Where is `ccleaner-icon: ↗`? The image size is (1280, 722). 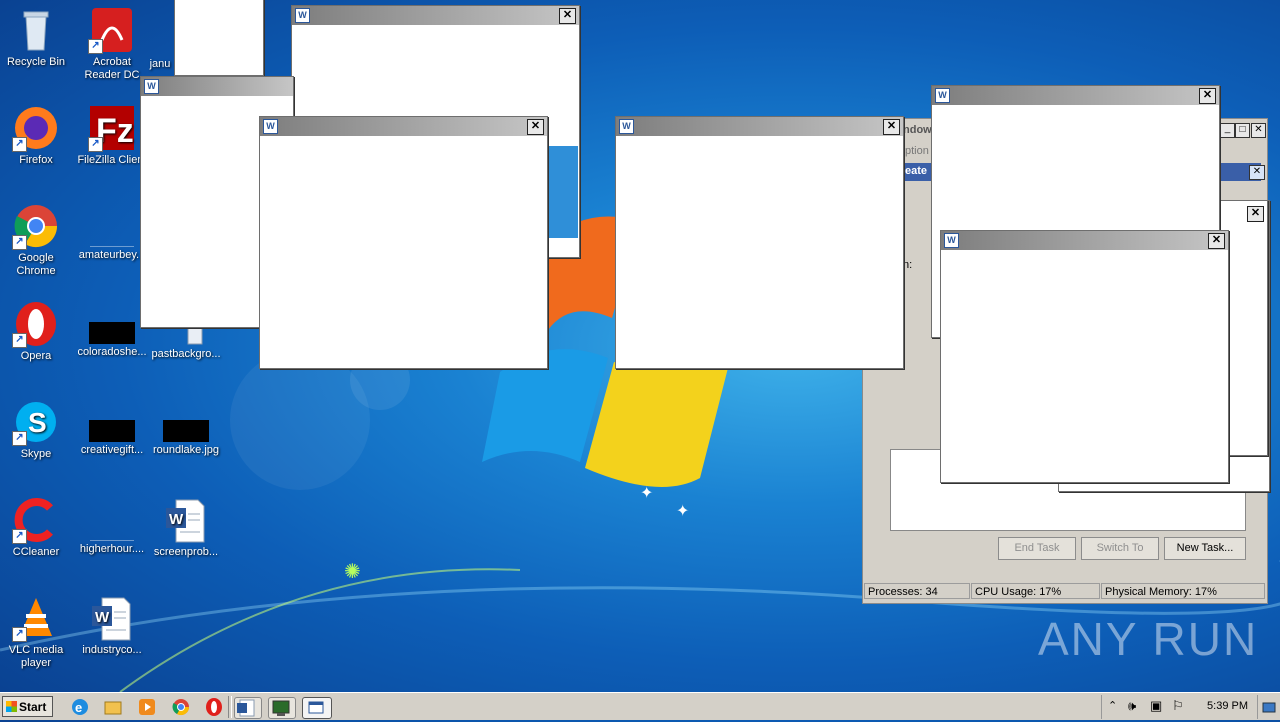 ccleaner-icon: ↗ is located at coordinates (36, 520).